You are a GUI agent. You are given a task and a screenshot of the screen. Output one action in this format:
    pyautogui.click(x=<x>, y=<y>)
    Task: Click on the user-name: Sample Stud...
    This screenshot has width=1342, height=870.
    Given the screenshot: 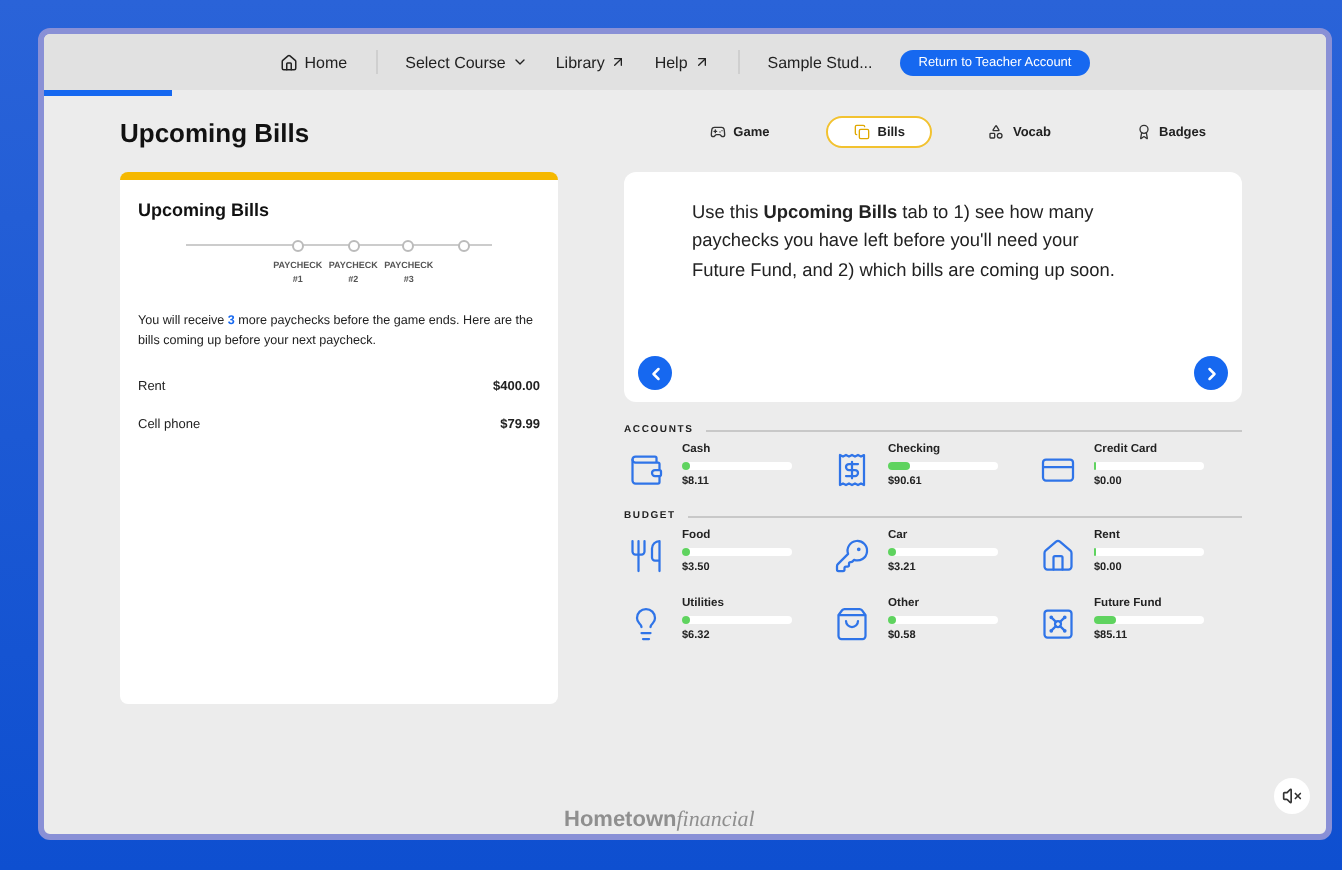 What is the action you would take?
    pyautogui.click(x=820, y=62)
    